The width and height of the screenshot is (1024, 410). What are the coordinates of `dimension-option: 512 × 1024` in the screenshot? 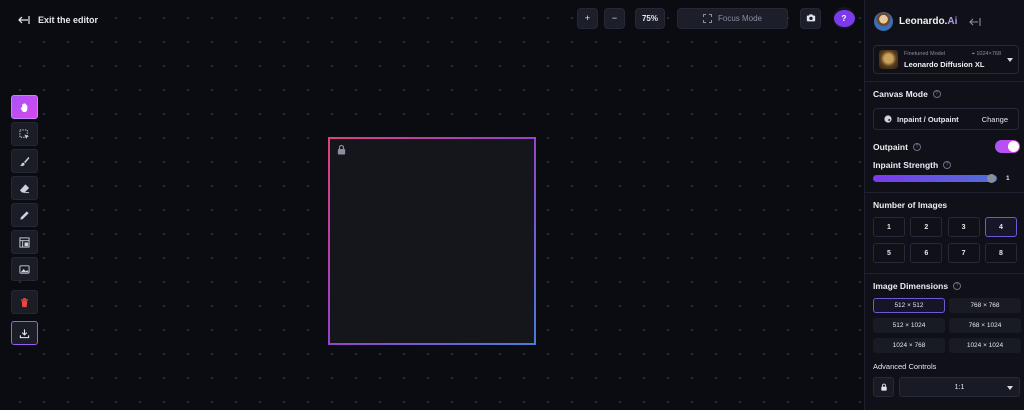 It's located at (909, 325).